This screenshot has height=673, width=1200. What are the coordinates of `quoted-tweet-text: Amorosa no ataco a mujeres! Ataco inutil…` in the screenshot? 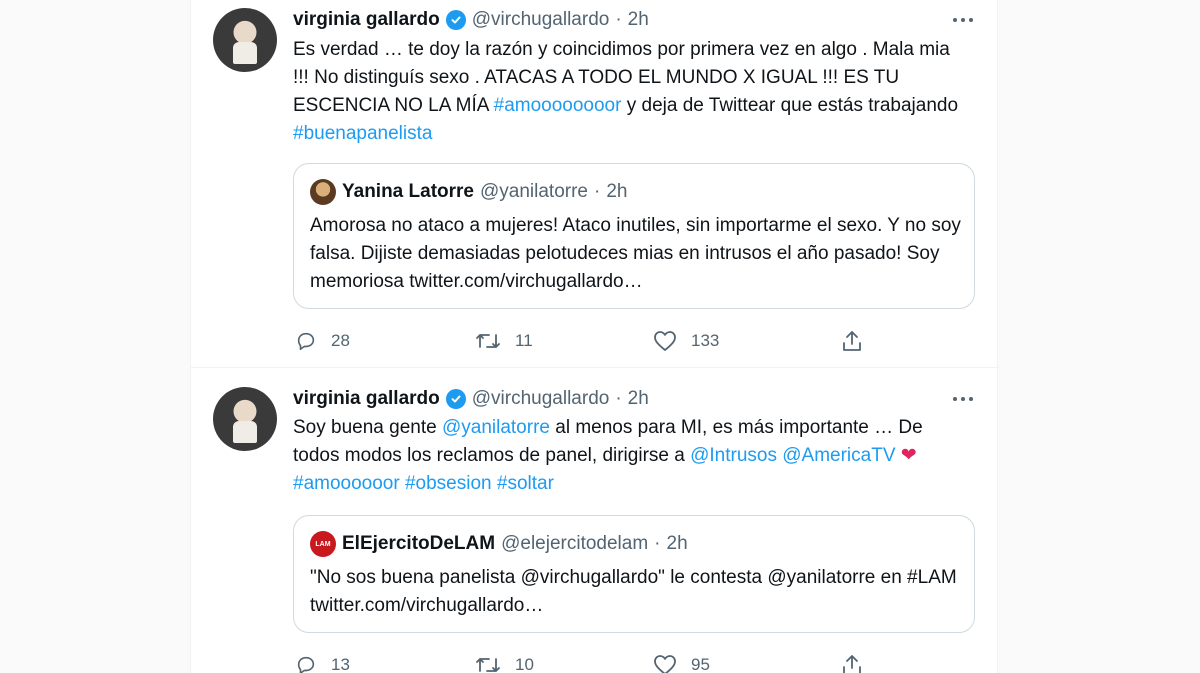 It's located at (635, 253).